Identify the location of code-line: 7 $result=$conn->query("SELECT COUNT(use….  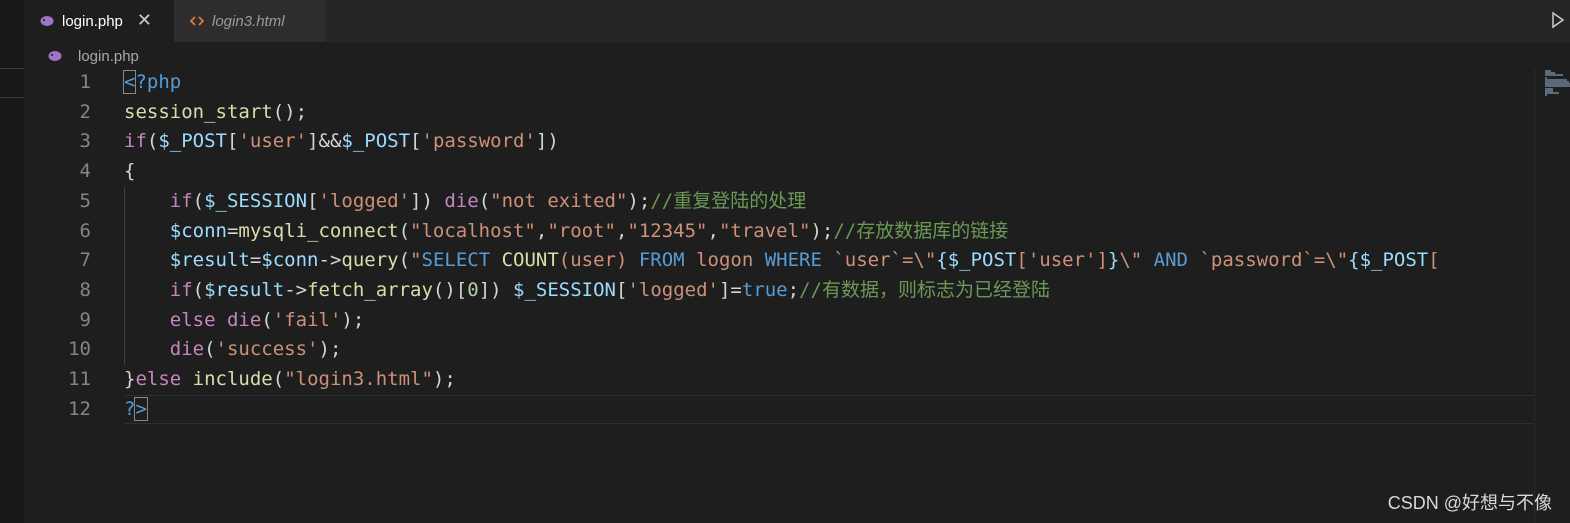
(779, 261).